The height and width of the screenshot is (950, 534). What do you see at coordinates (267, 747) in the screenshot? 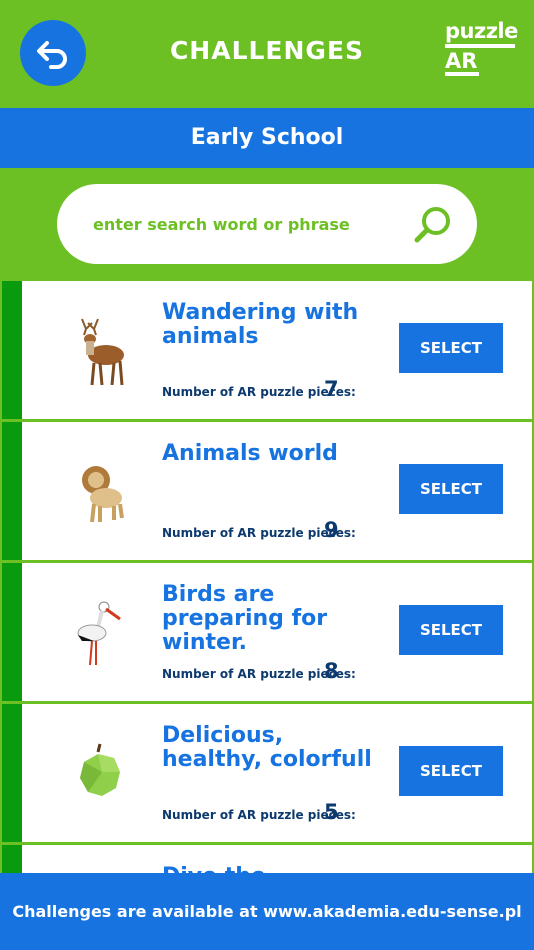
I see `challenge-title: Delicious, healthy, colorfull` at bounding box center [267, 747].